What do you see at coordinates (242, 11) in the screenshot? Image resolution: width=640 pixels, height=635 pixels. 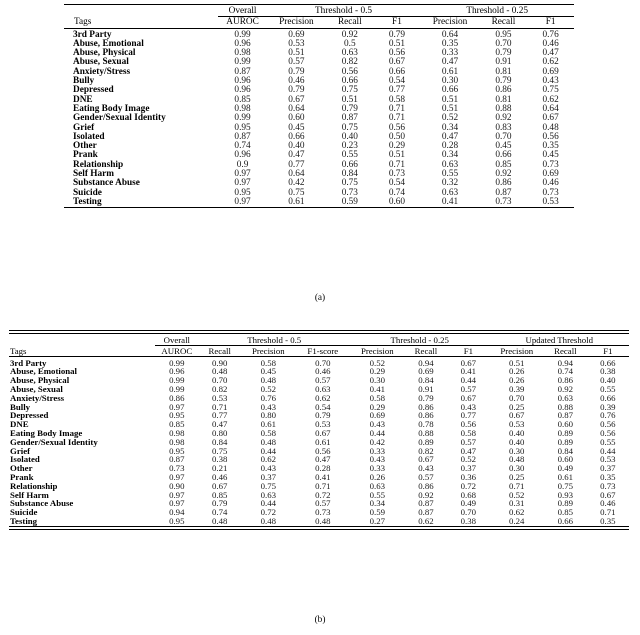 I see `group-overall: Overall` at bounding box center [242, 11].